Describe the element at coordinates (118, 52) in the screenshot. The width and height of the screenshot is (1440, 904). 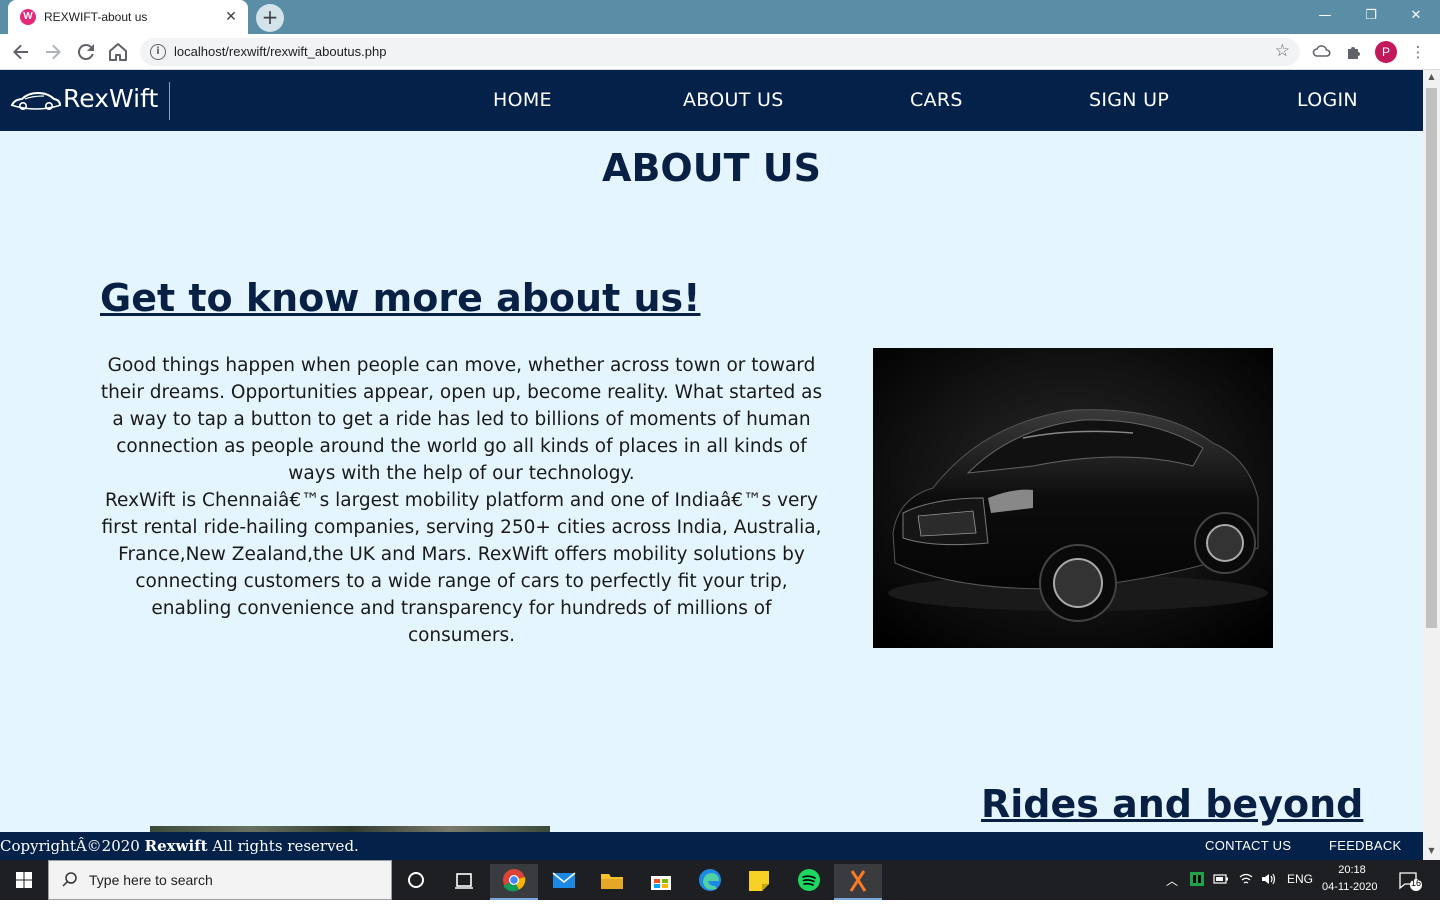
I see `home-icon` at that location.